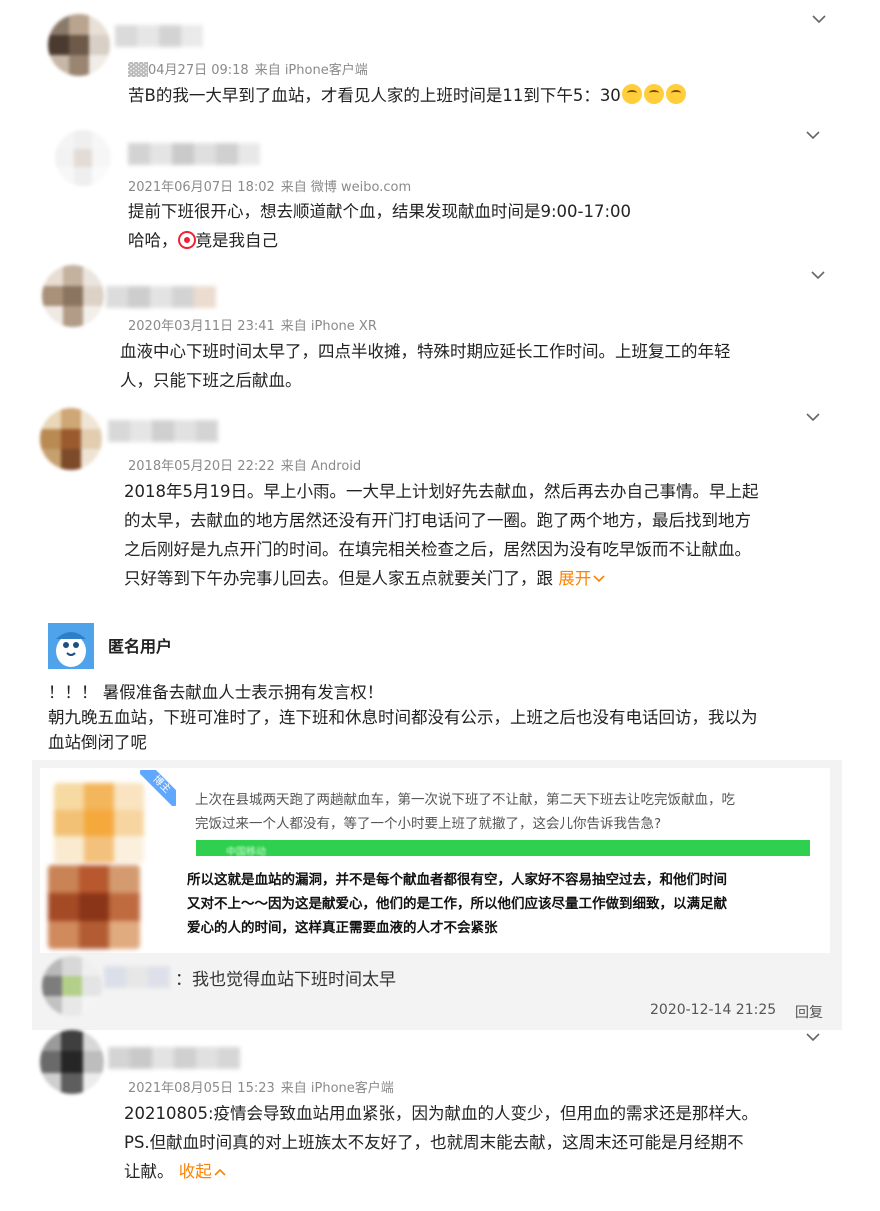 This screenshot has width=880, height=1211. I want to click on reply-text: ：我也觉得血站下班时间太早, so click(285, 980).